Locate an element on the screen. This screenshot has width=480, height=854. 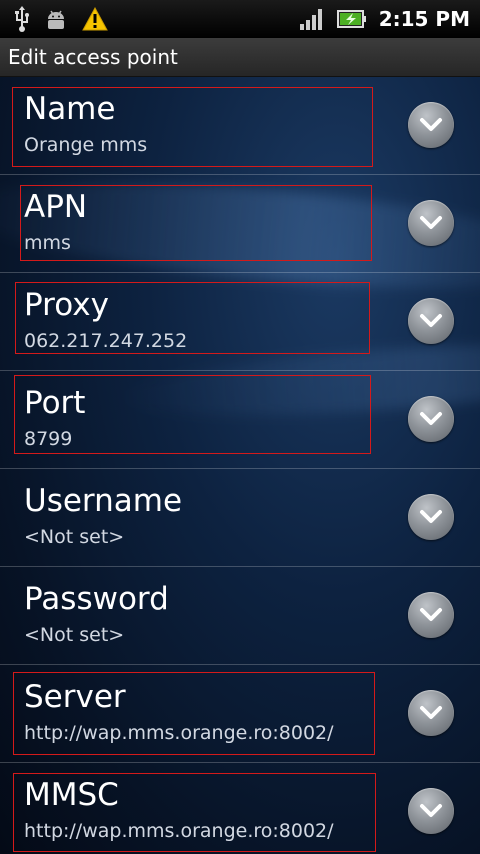
clock: 2:15 PM is located at coordinates (424, 19).